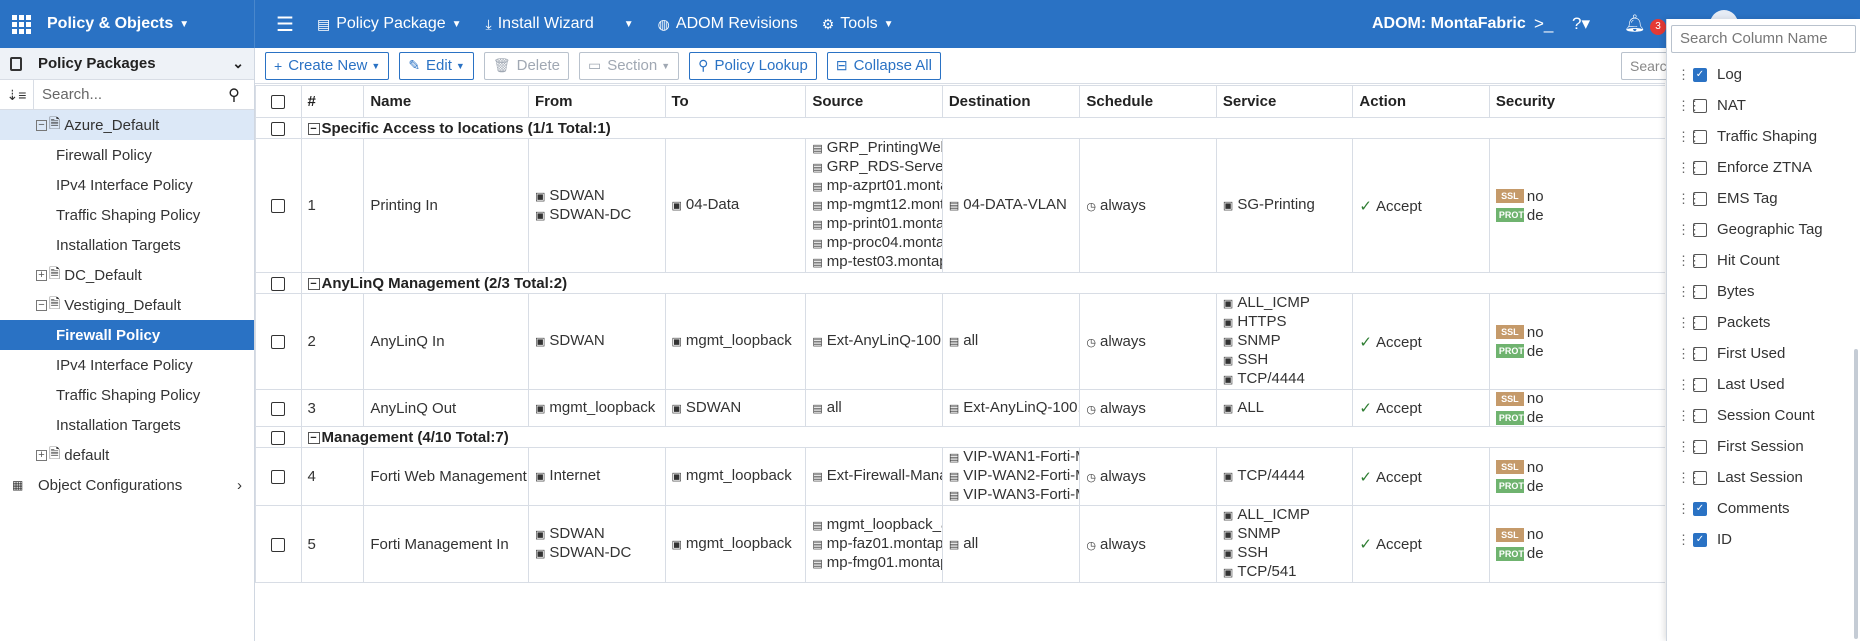  Describe the element at coordinates (446, 408) in the screenshot. I see `policy-name: AnyLinQ Out` at that location.